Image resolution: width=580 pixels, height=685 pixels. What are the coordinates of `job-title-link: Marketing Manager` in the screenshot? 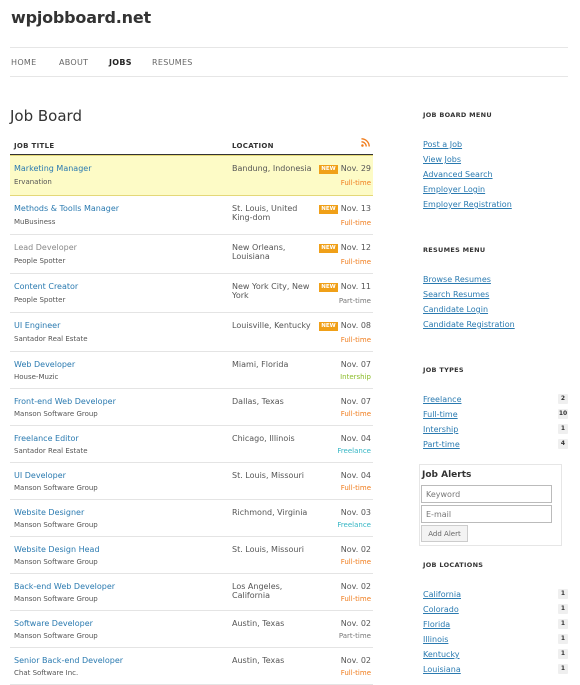 It's located at (52, 168).